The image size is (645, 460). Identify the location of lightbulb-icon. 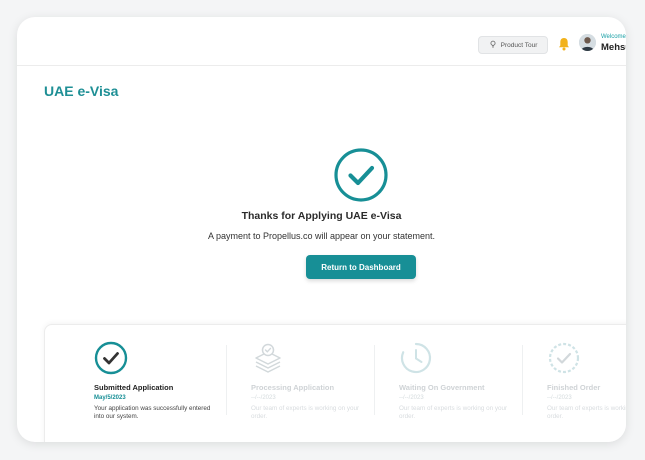
(493, 45).